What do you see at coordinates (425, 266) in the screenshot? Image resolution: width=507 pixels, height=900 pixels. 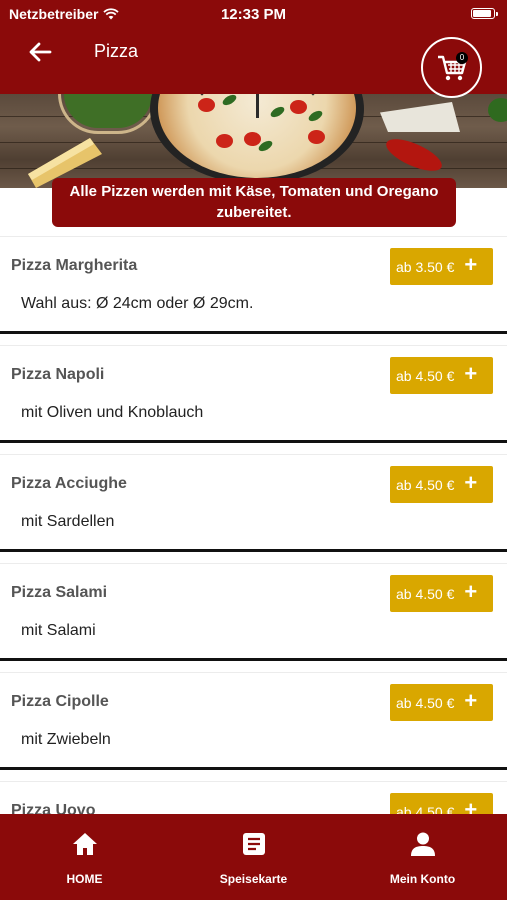 I see `price-label: ab 3.50 €` at bounding box center [425, 266].